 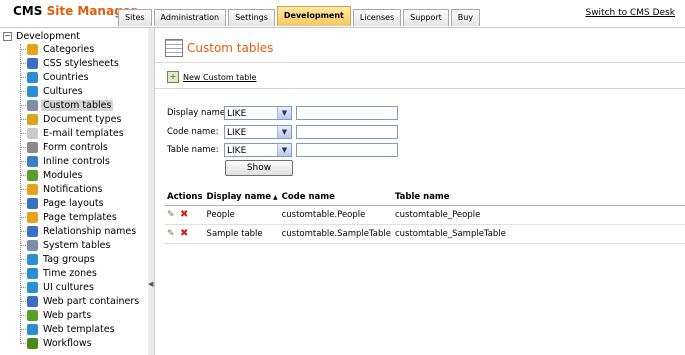 I want to click on sidebar-item-web-templates: Web templates, so click(x=80, y=329).